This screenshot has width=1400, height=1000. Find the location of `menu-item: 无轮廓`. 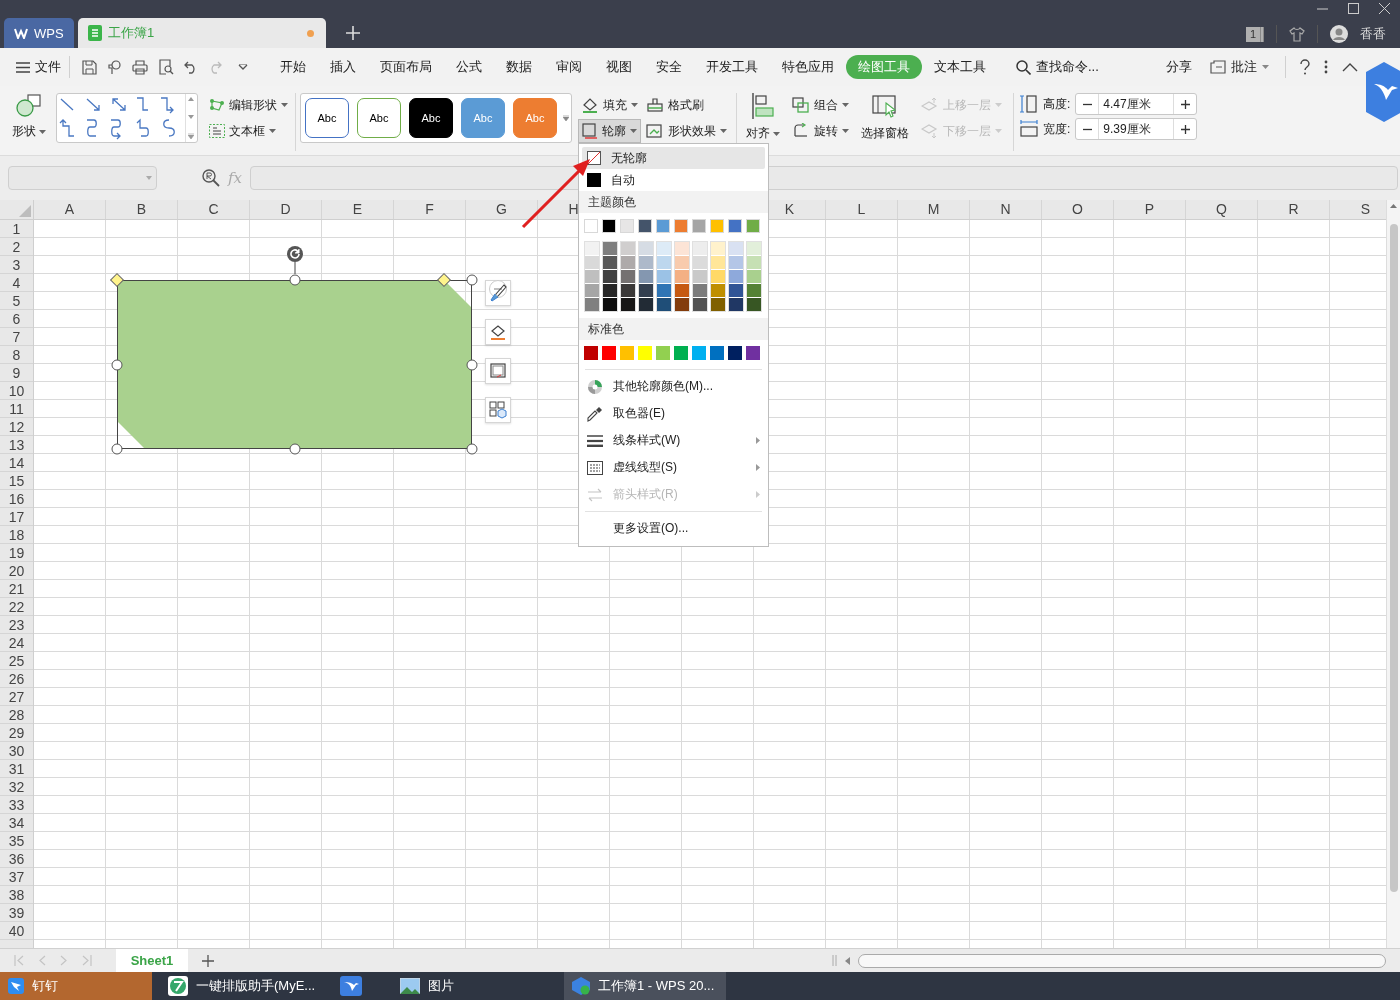

menu-item: 无轮廓 is located at coordinates (673, 158).